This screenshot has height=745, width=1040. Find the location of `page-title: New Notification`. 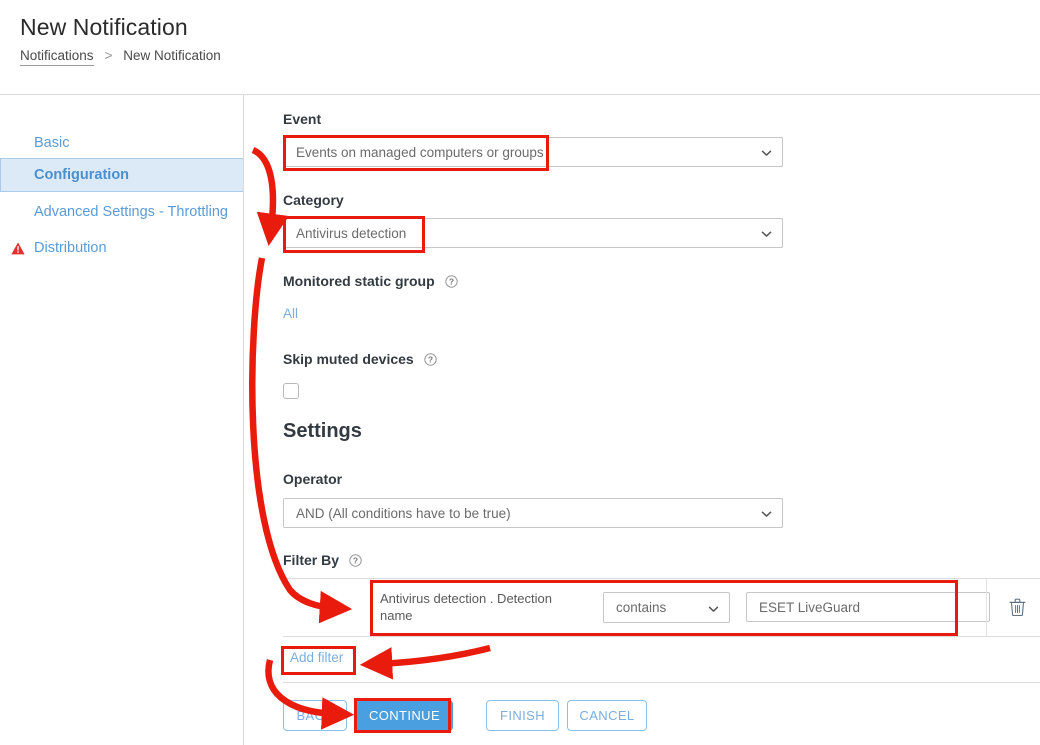

page-title: New Notification is located at coordinates (104, 27).